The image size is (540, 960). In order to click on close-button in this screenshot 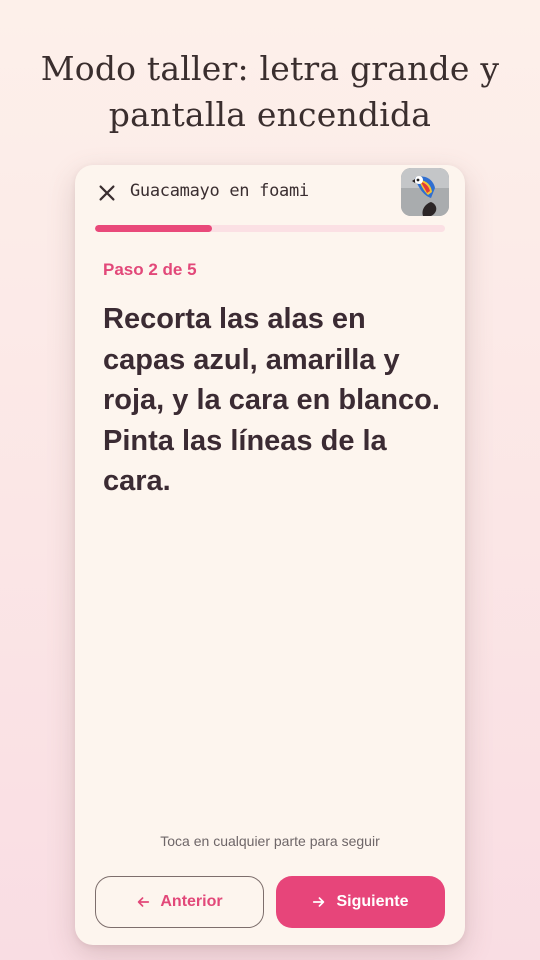, I will do `click(107, 193)`.